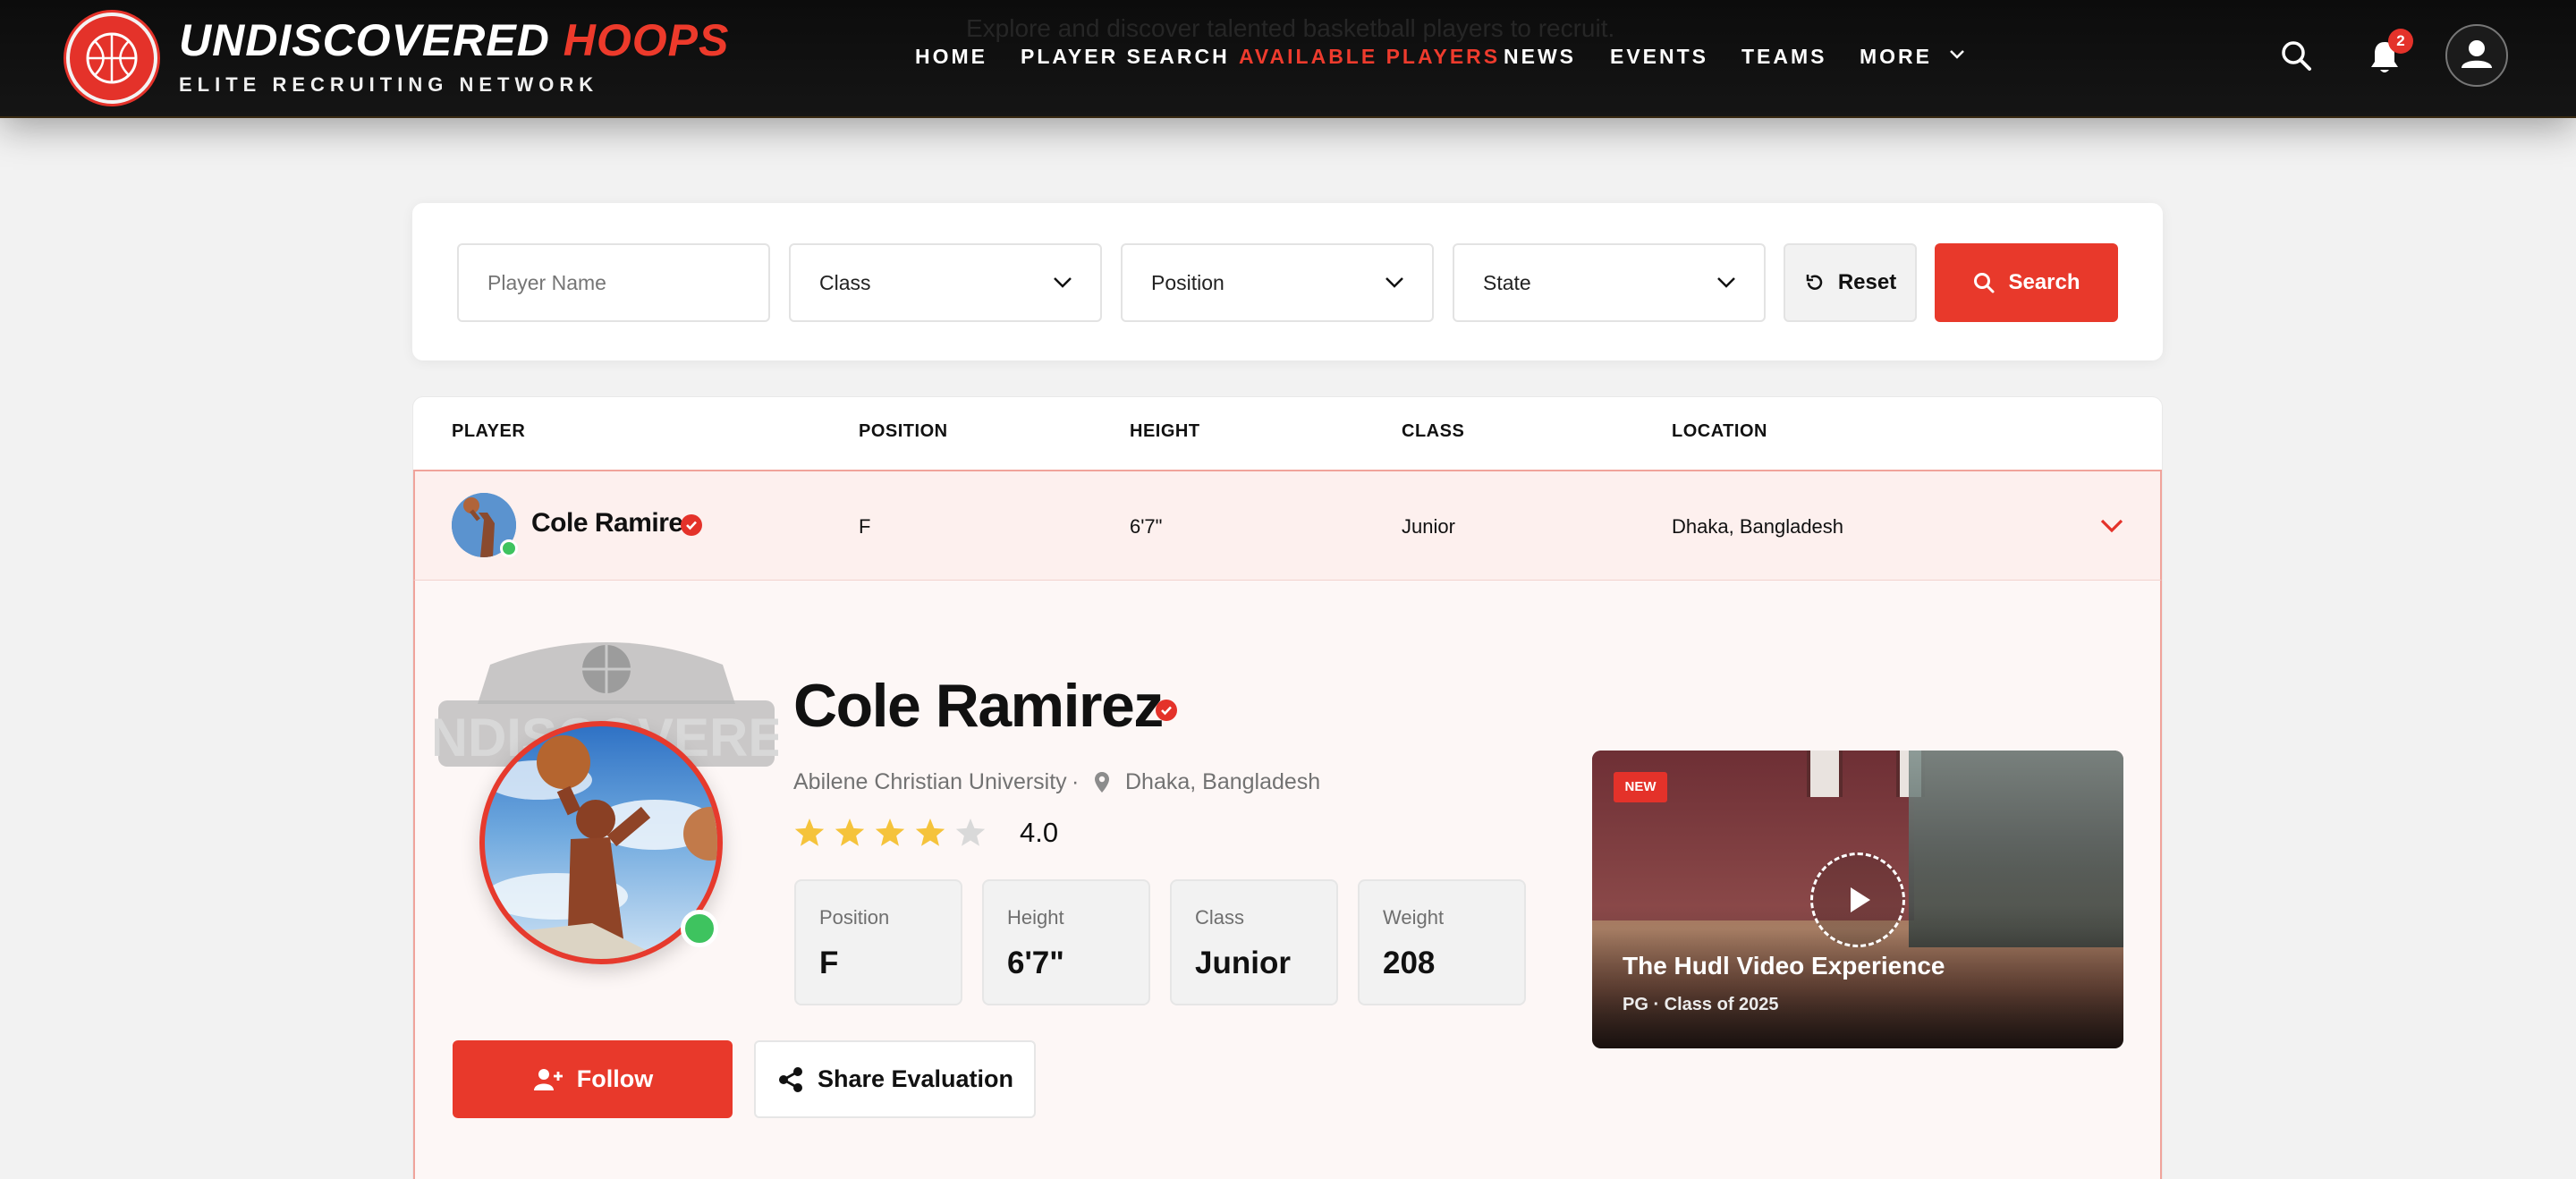 Image resolution: width=2576 pixels, height=1179 pixels. What do you see at coordinates (1433, 432) in the screenshot?
I see `column-header-class: CLASS` at bounding box center [1433, 432].